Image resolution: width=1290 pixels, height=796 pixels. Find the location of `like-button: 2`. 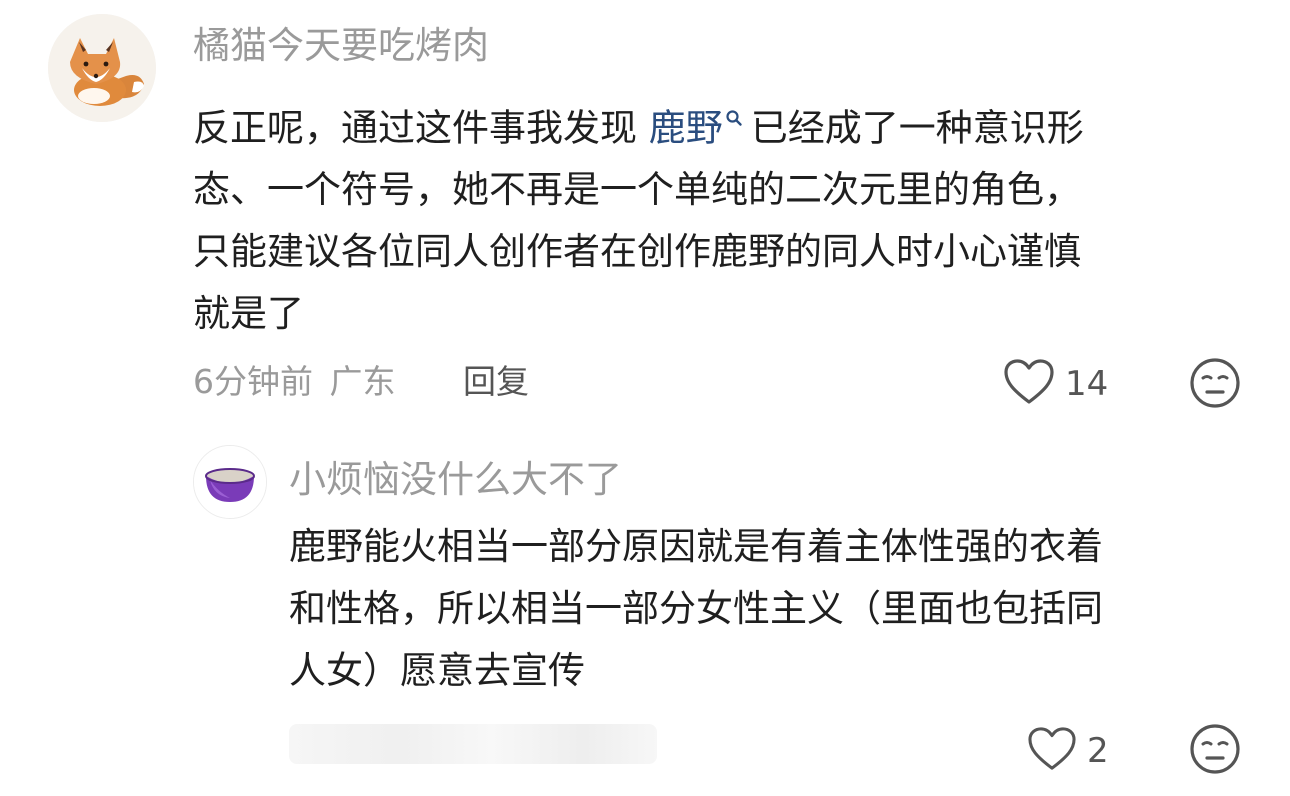

like-button: 2 is located at coordinates (1068, 751).